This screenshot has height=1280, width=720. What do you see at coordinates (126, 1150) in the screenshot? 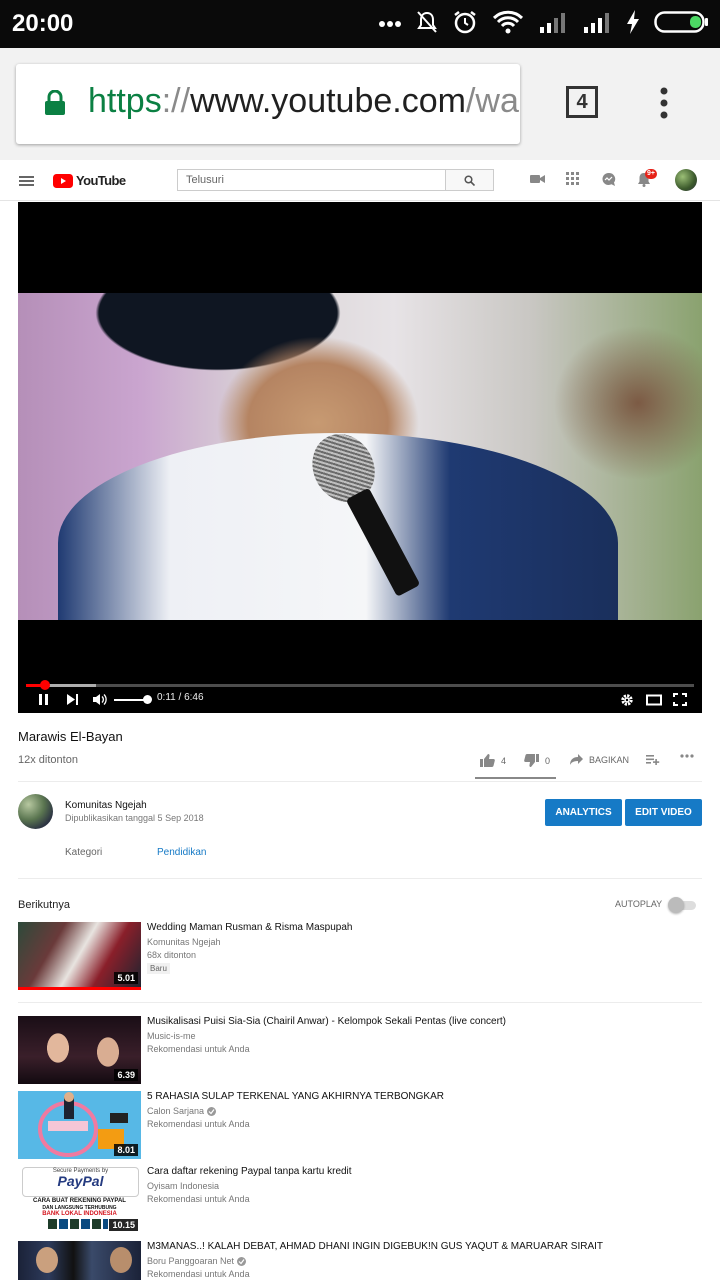
I see `duration-badge: 8.01` at bounding box center [126, 1150].